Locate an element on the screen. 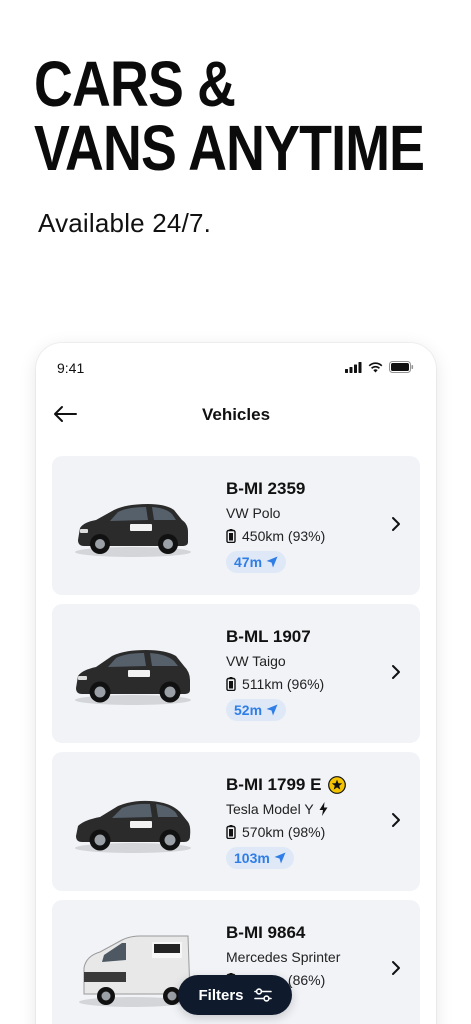 The width and height of the screenshot is (471, 1024). vehicle-plate: B-MI 1799 E is located at coordinates (286, 785).